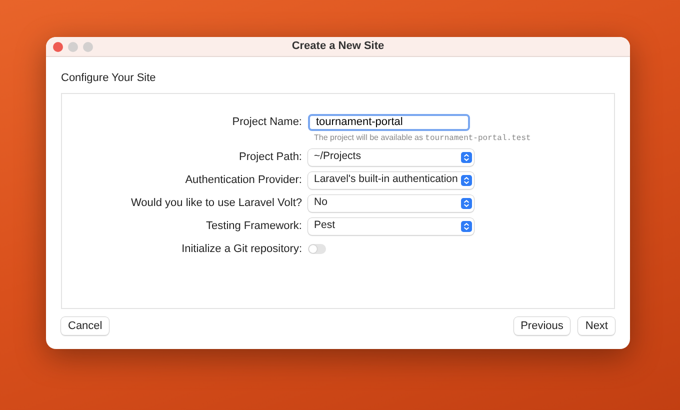  Describe the element at coordinates (391, 157) in the screenshot. I see `select-field: ~/Projects` at that location.